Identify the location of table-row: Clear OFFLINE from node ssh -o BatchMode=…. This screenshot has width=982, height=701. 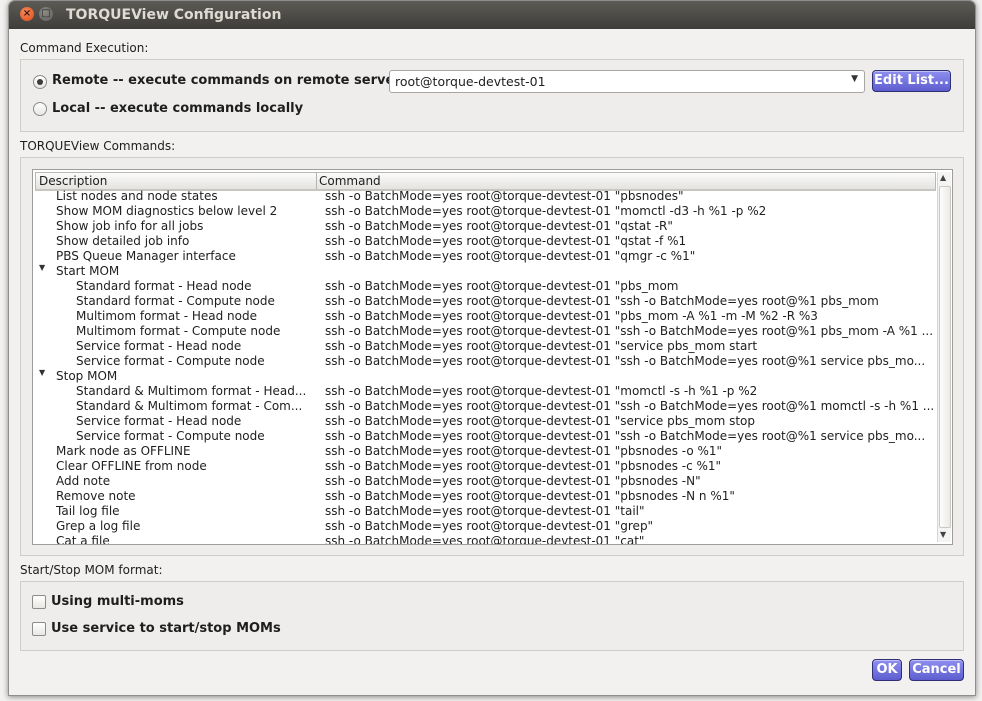
(484, 466).